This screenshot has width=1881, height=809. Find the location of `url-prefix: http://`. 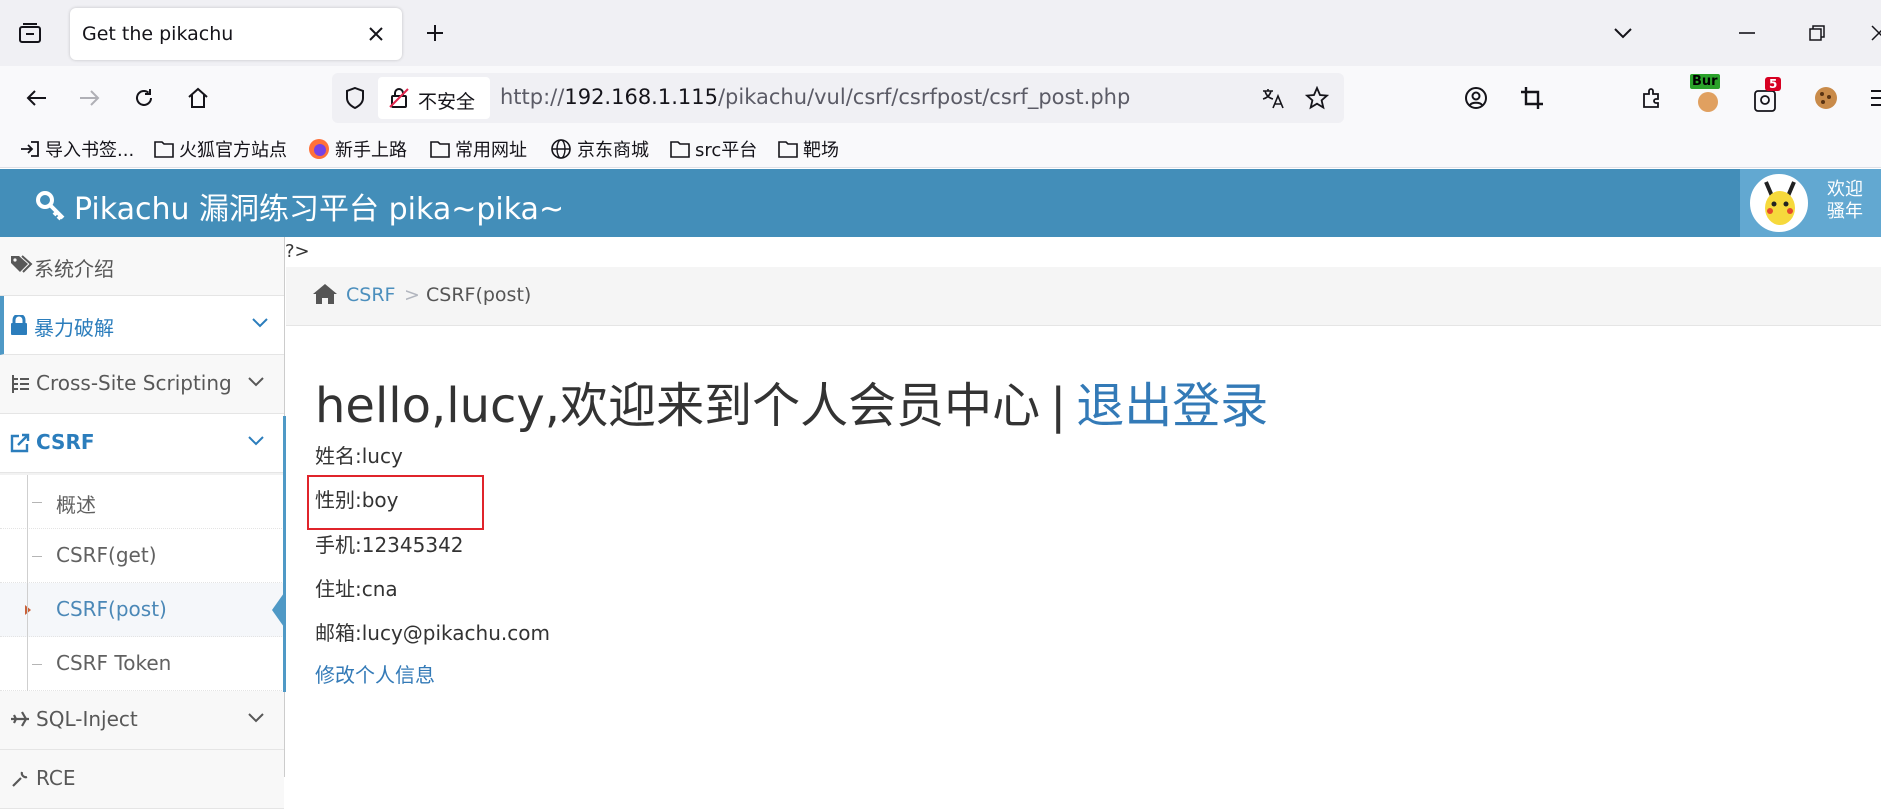

url-prefix: http:// is located at coordinates (532, 97).